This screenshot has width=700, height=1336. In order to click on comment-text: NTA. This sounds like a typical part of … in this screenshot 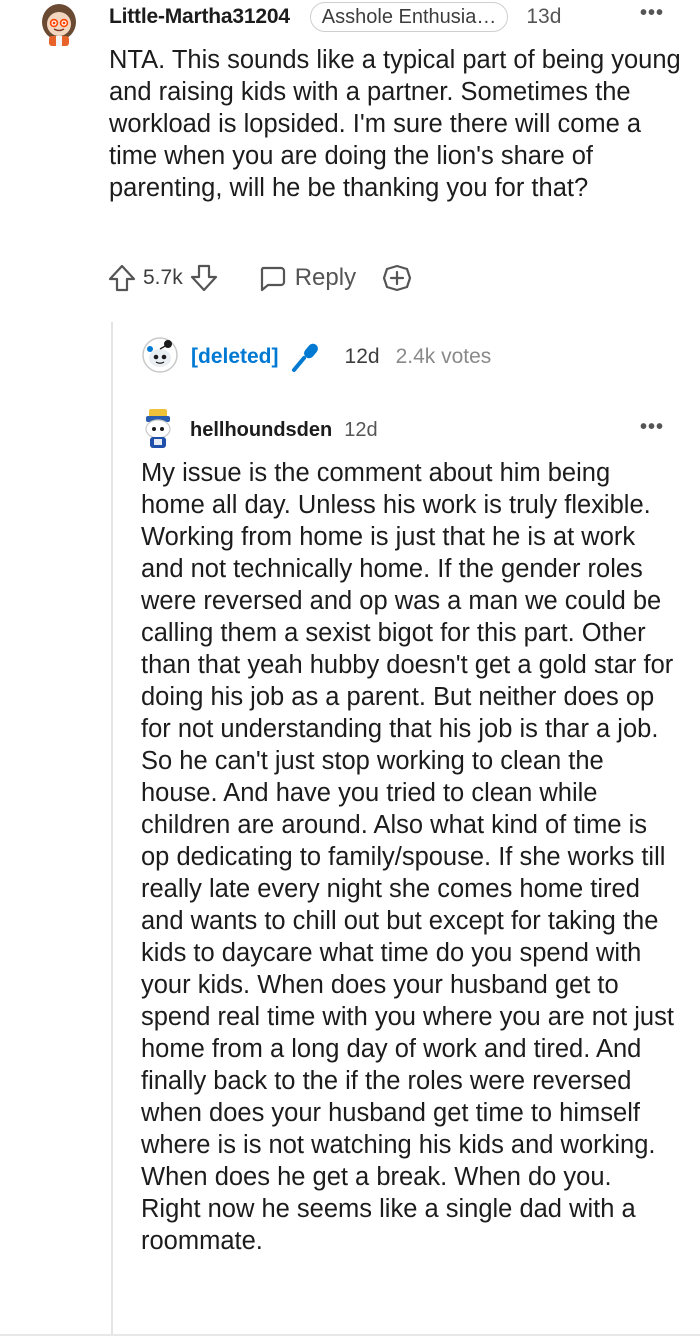, I will do `click(395, 124)`.